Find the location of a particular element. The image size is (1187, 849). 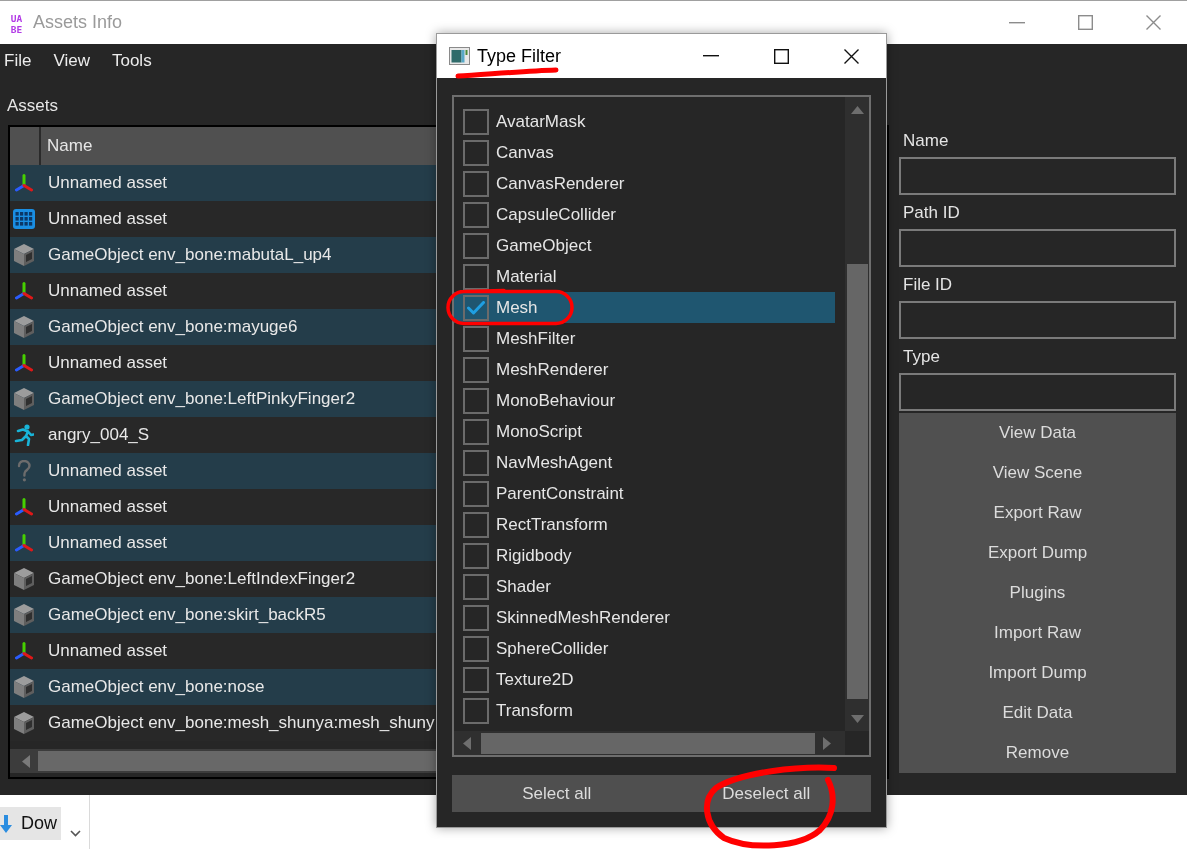

field-label: Path ID is located at coordinates (931, 213).